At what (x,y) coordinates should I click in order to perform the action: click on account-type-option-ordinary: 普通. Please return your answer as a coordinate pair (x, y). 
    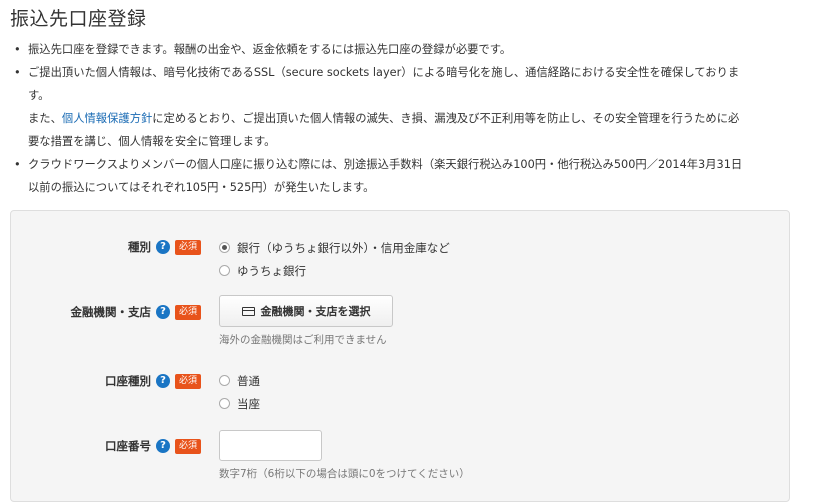
    Looking at the image, I should click on (239, 380).